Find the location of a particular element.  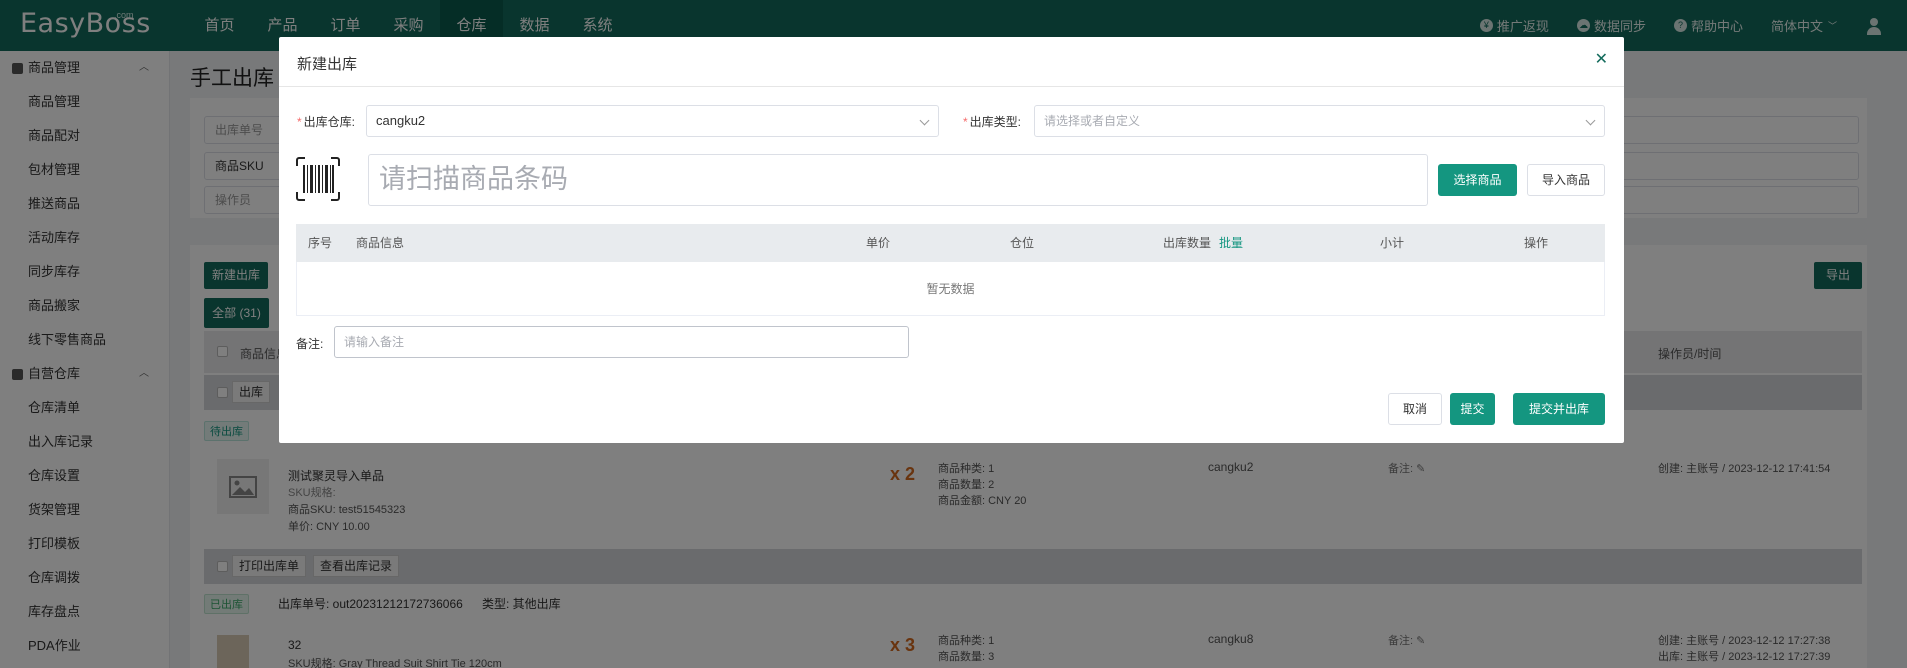

col-index: 序号 is located at coordinates (320, 243).